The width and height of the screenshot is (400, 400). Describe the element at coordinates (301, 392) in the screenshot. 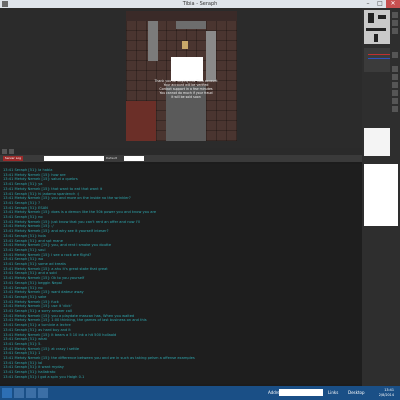

I see `address-input` at that location.